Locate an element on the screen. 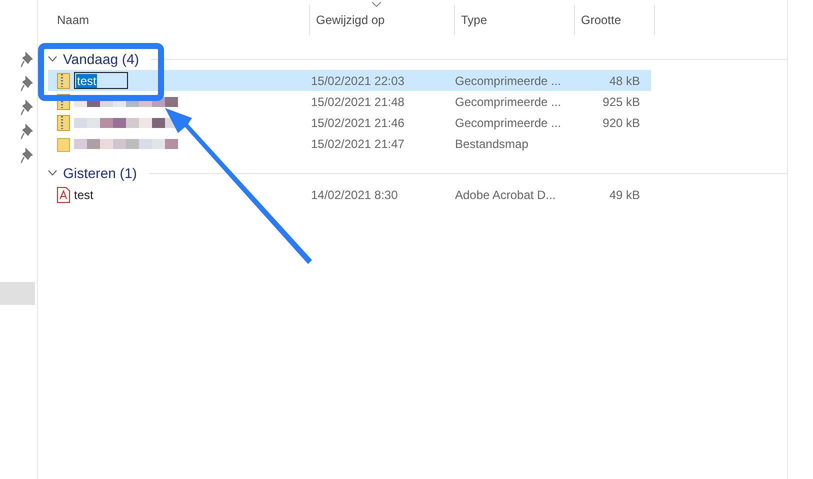 The width and height of the screenshot is (813, 479). file-row: 15/02/2021 21:46 Gecomprimeerde ... 920 kB is located at coordinates (349, 122).